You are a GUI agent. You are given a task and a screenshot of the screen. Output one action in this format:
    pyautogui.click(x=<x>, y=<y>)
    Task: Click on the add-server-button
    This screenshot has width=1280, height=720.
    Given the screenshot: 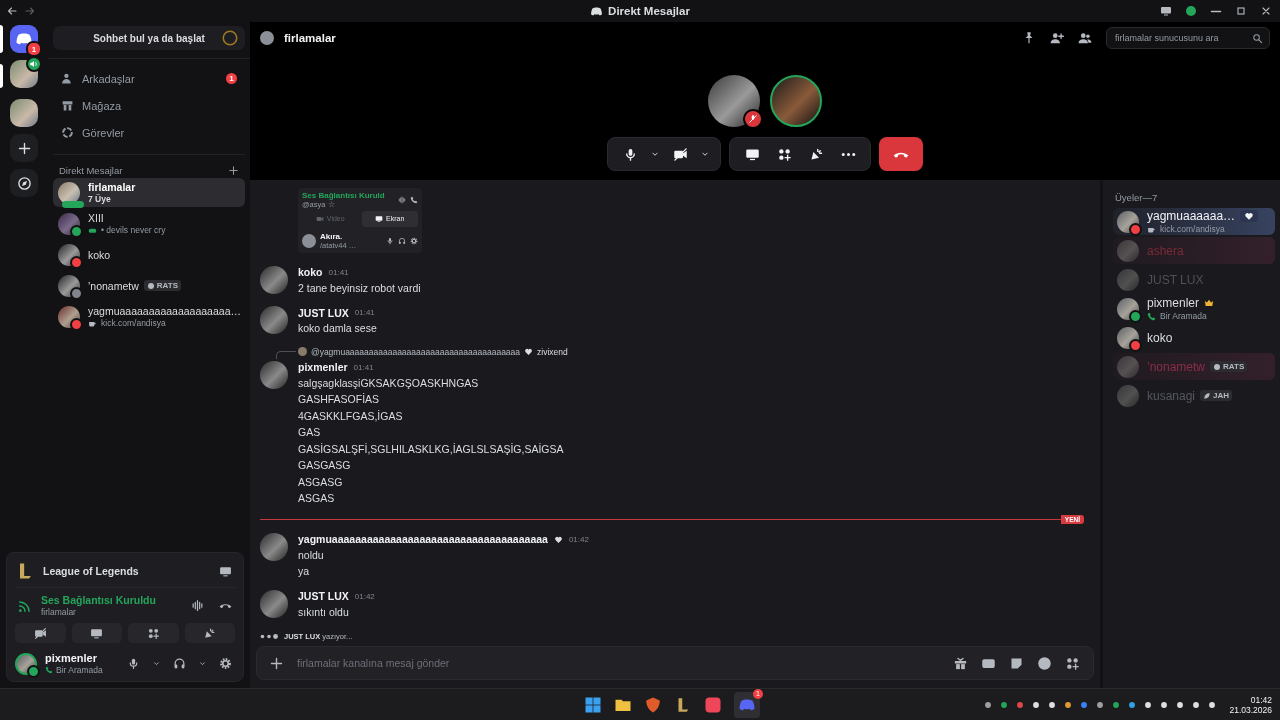 What is the action you would take?
    pyautogui.click(x=24, y=148)
    